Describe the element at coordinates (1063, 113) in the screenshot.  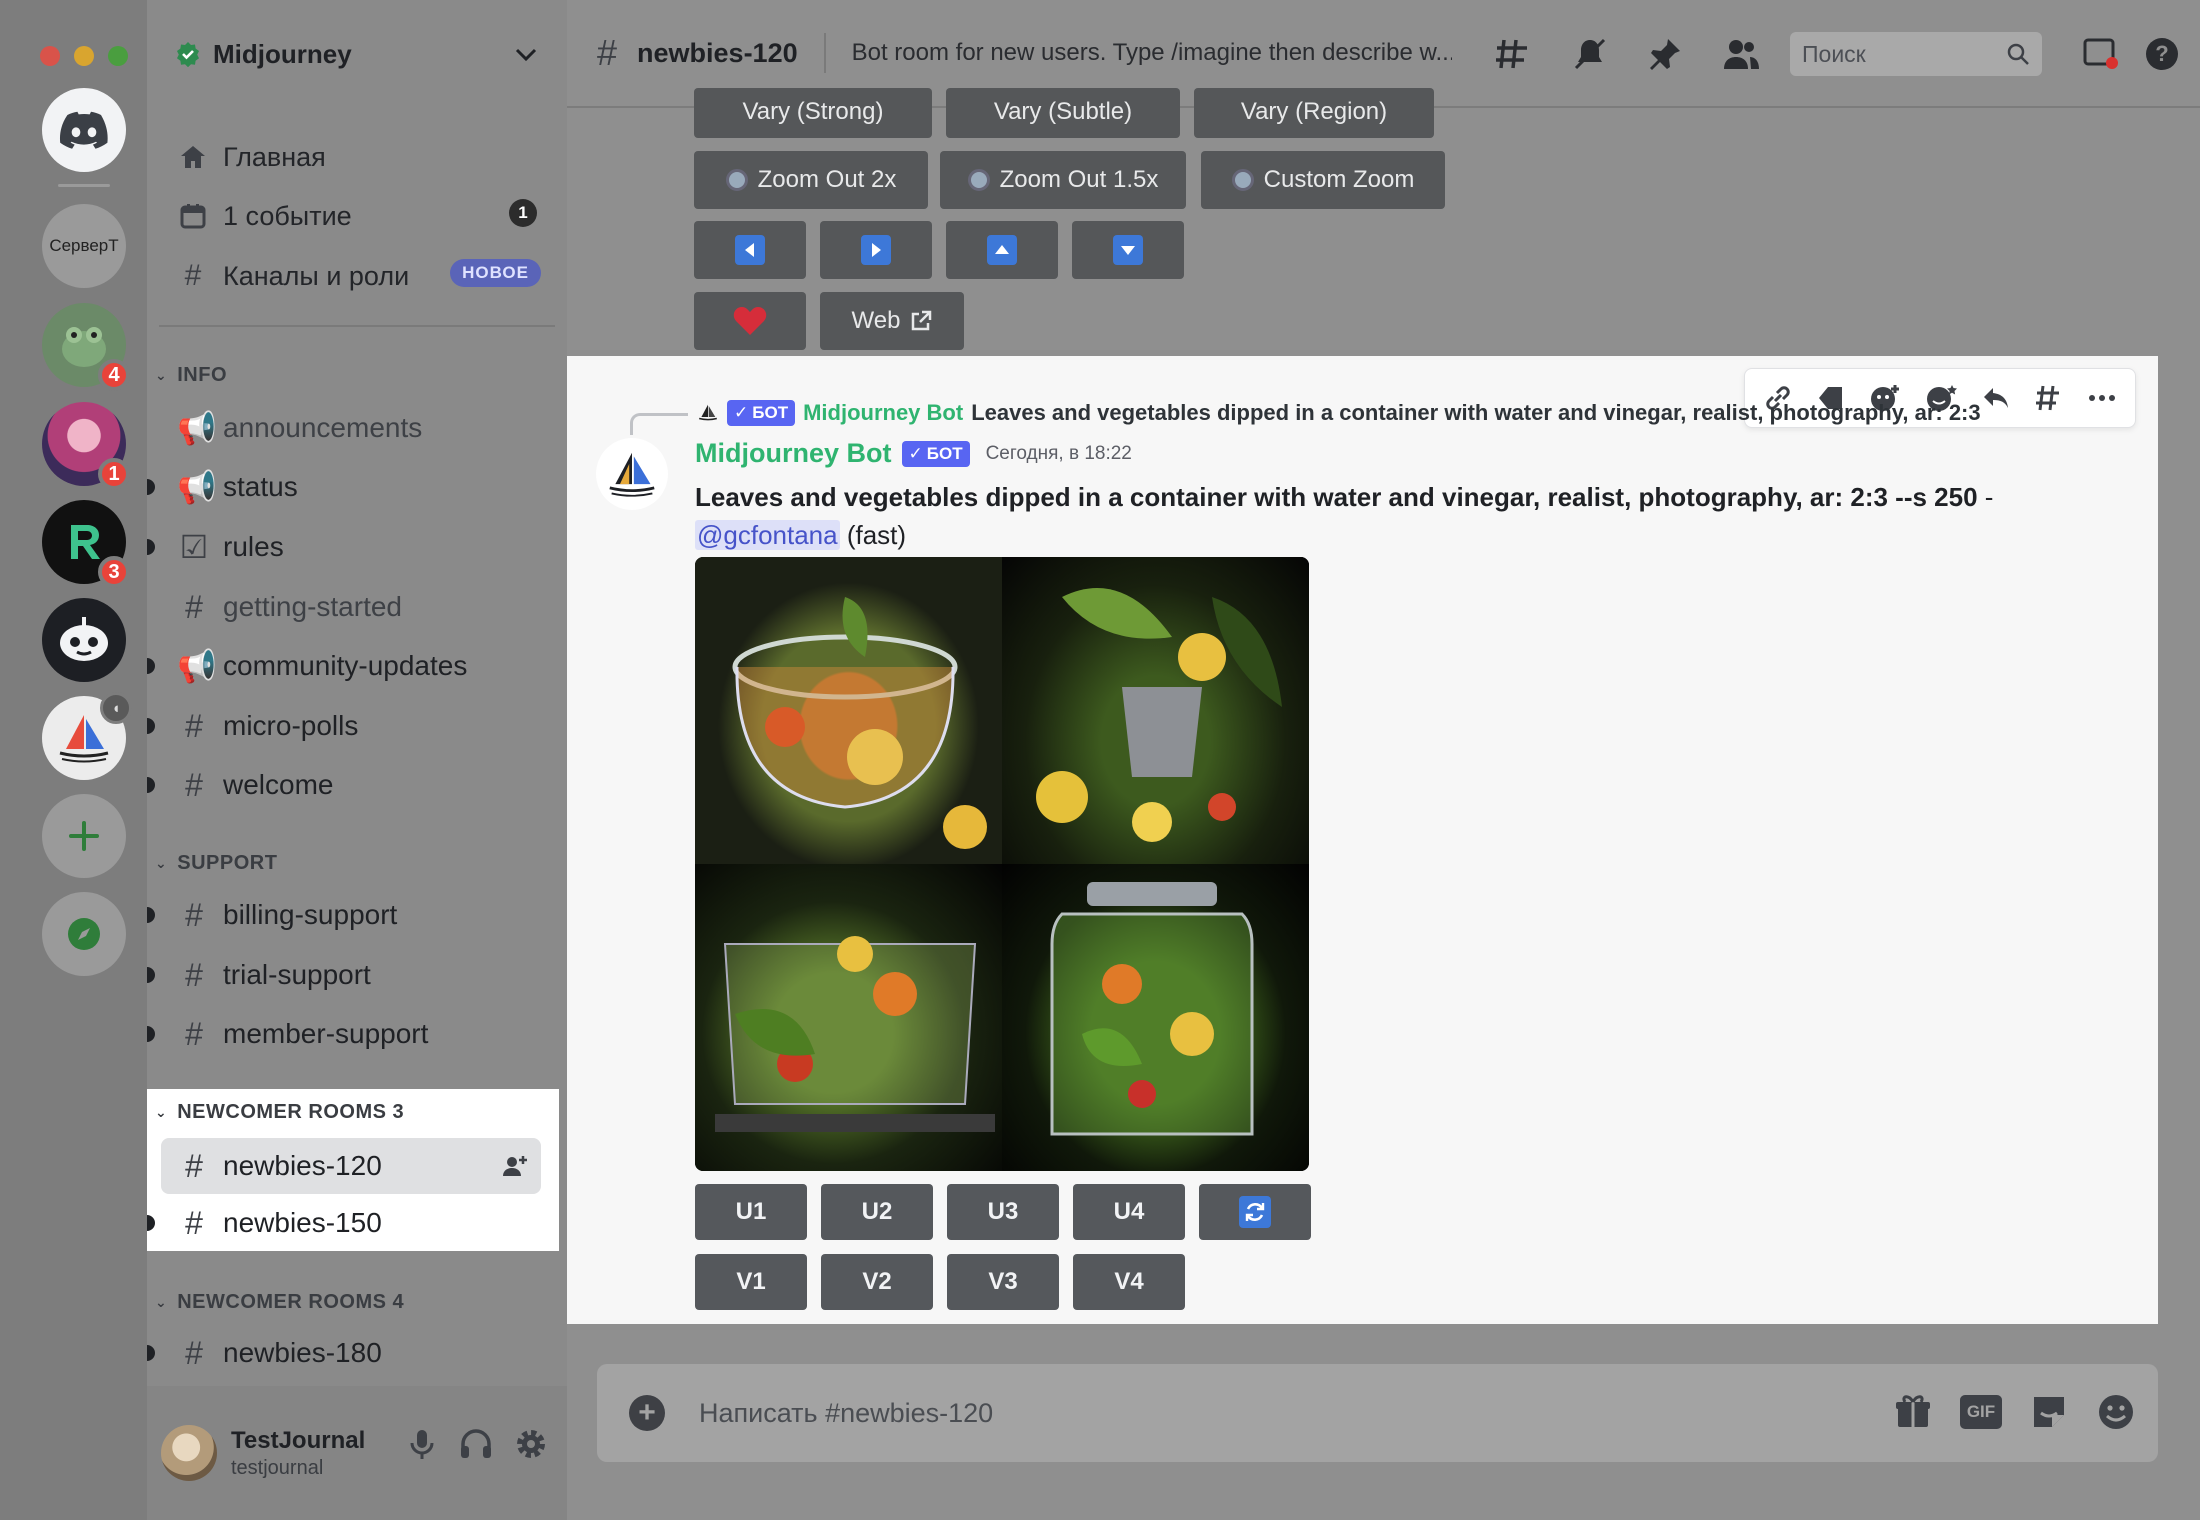
I see `vary-subtle-button: Vary (Subtle)` at that location.